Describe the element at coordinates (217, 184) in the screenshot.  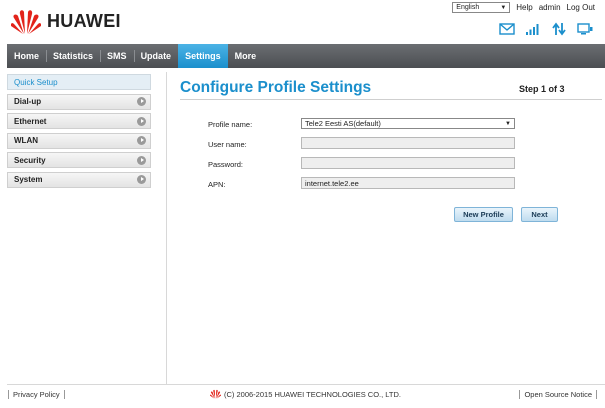
I see `apn-label: APN:` at that location.